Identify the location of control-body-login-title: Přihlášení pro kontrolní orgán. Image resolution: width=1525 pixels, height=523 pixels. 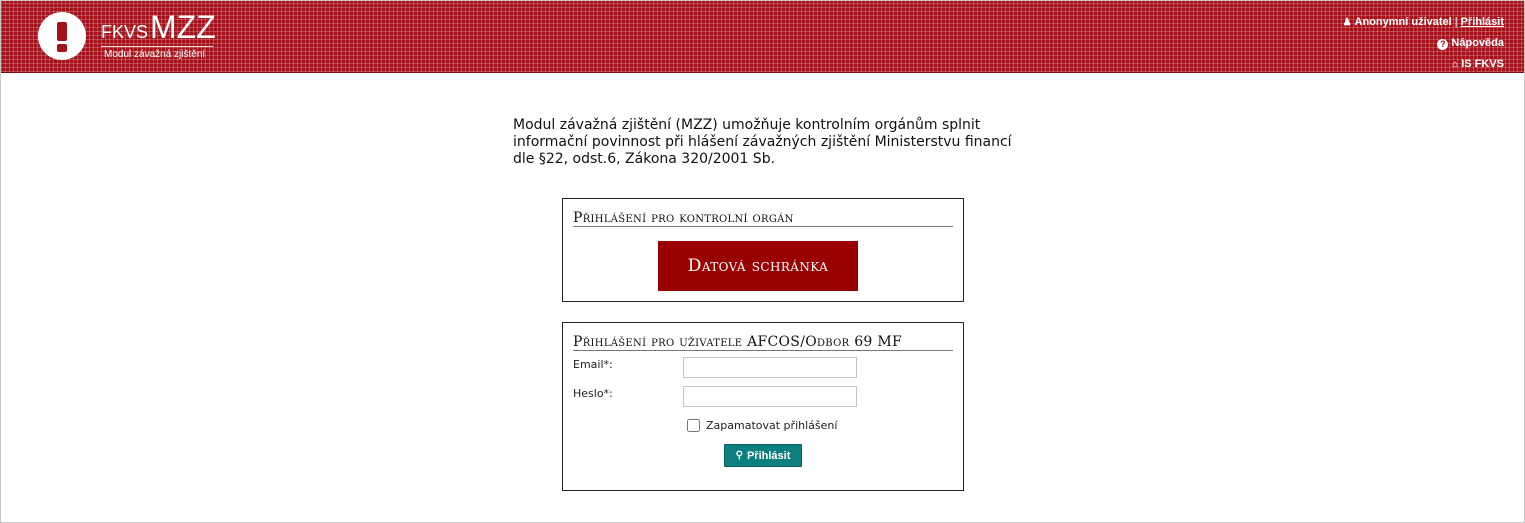
(763, 218).